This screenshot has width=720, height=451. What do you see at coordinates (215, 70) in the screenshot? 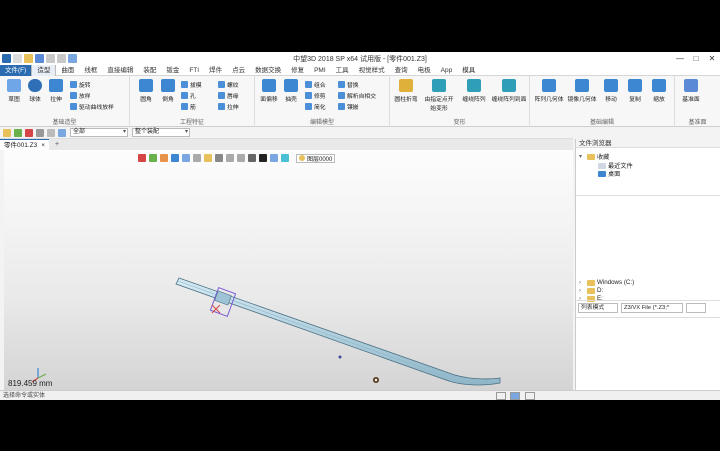
I see `menu-weldment: 焊件` at bounding box center [215, 70].